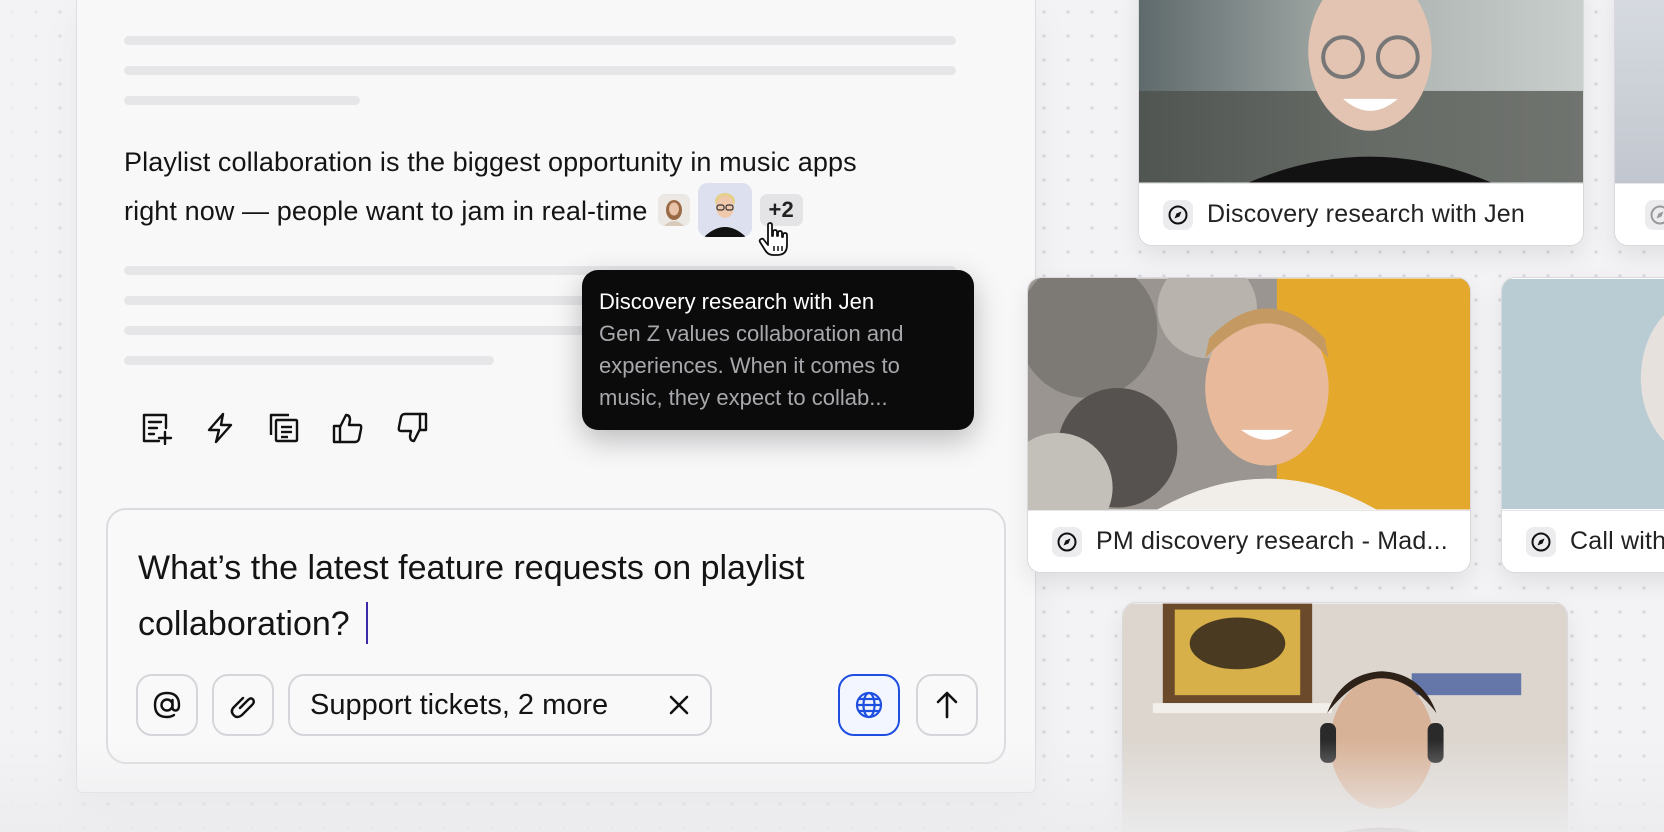  What do you see at coordinates (244, 624) in the screenshot?
I see `composer-line-2-text: collaboration?` at bounding box center [244, 624].